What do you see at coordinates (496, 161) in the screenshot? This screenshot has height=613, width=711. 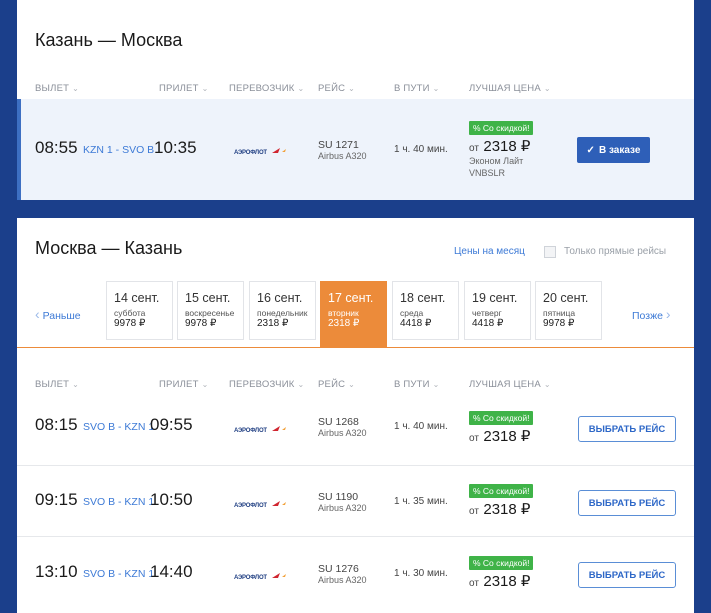 I see `tariff: Эконом Лайт` at bounding box center [496, 161].